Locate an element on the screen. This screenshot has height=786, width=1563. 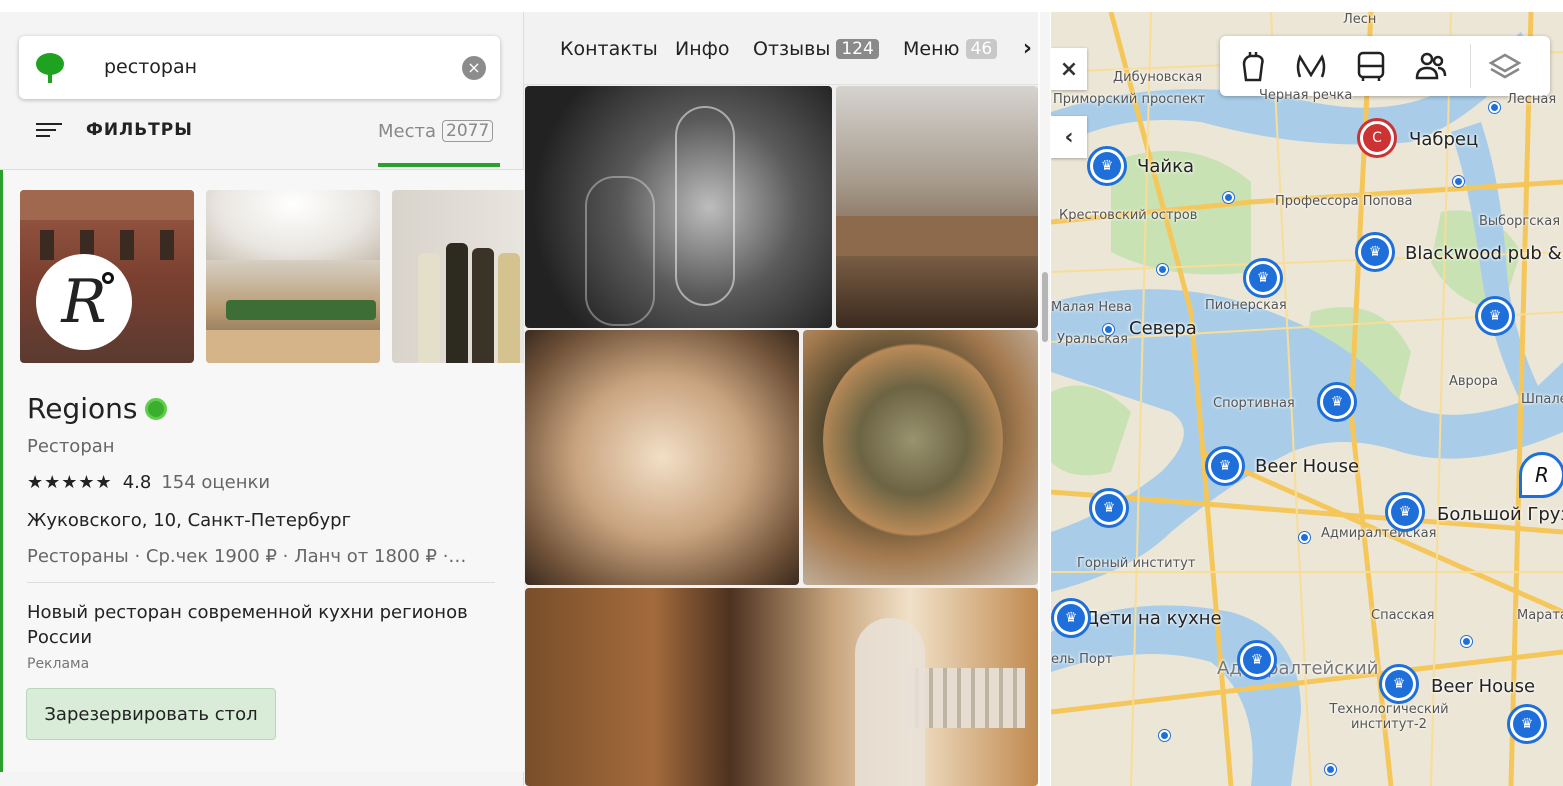
map-label-primorsky: Приморский проспект is located at coordinates (1129, 99).